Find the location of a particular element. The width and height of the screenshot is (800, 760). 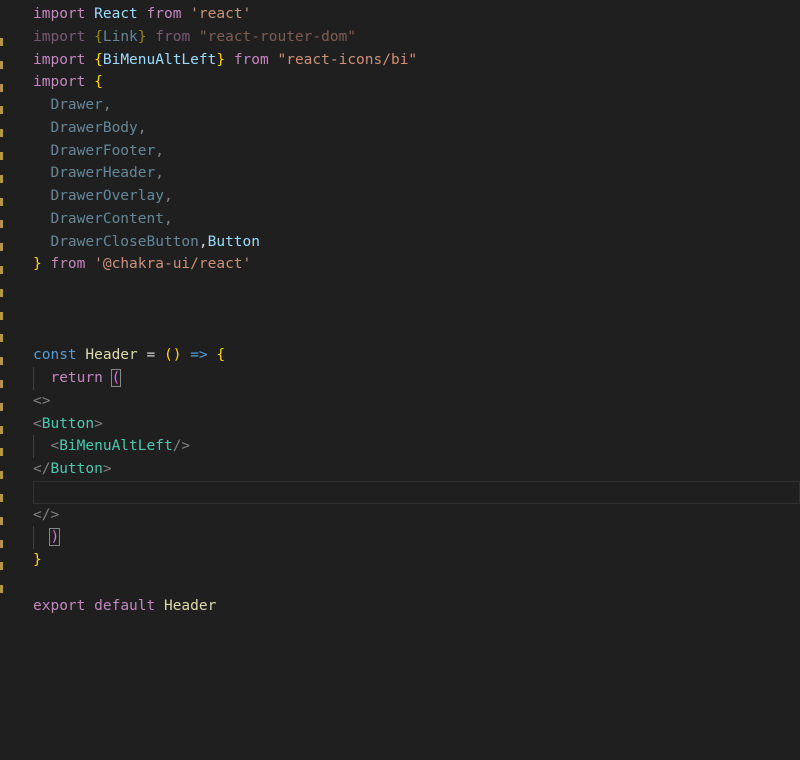

paren: ) is located at coordinates (55, 537).